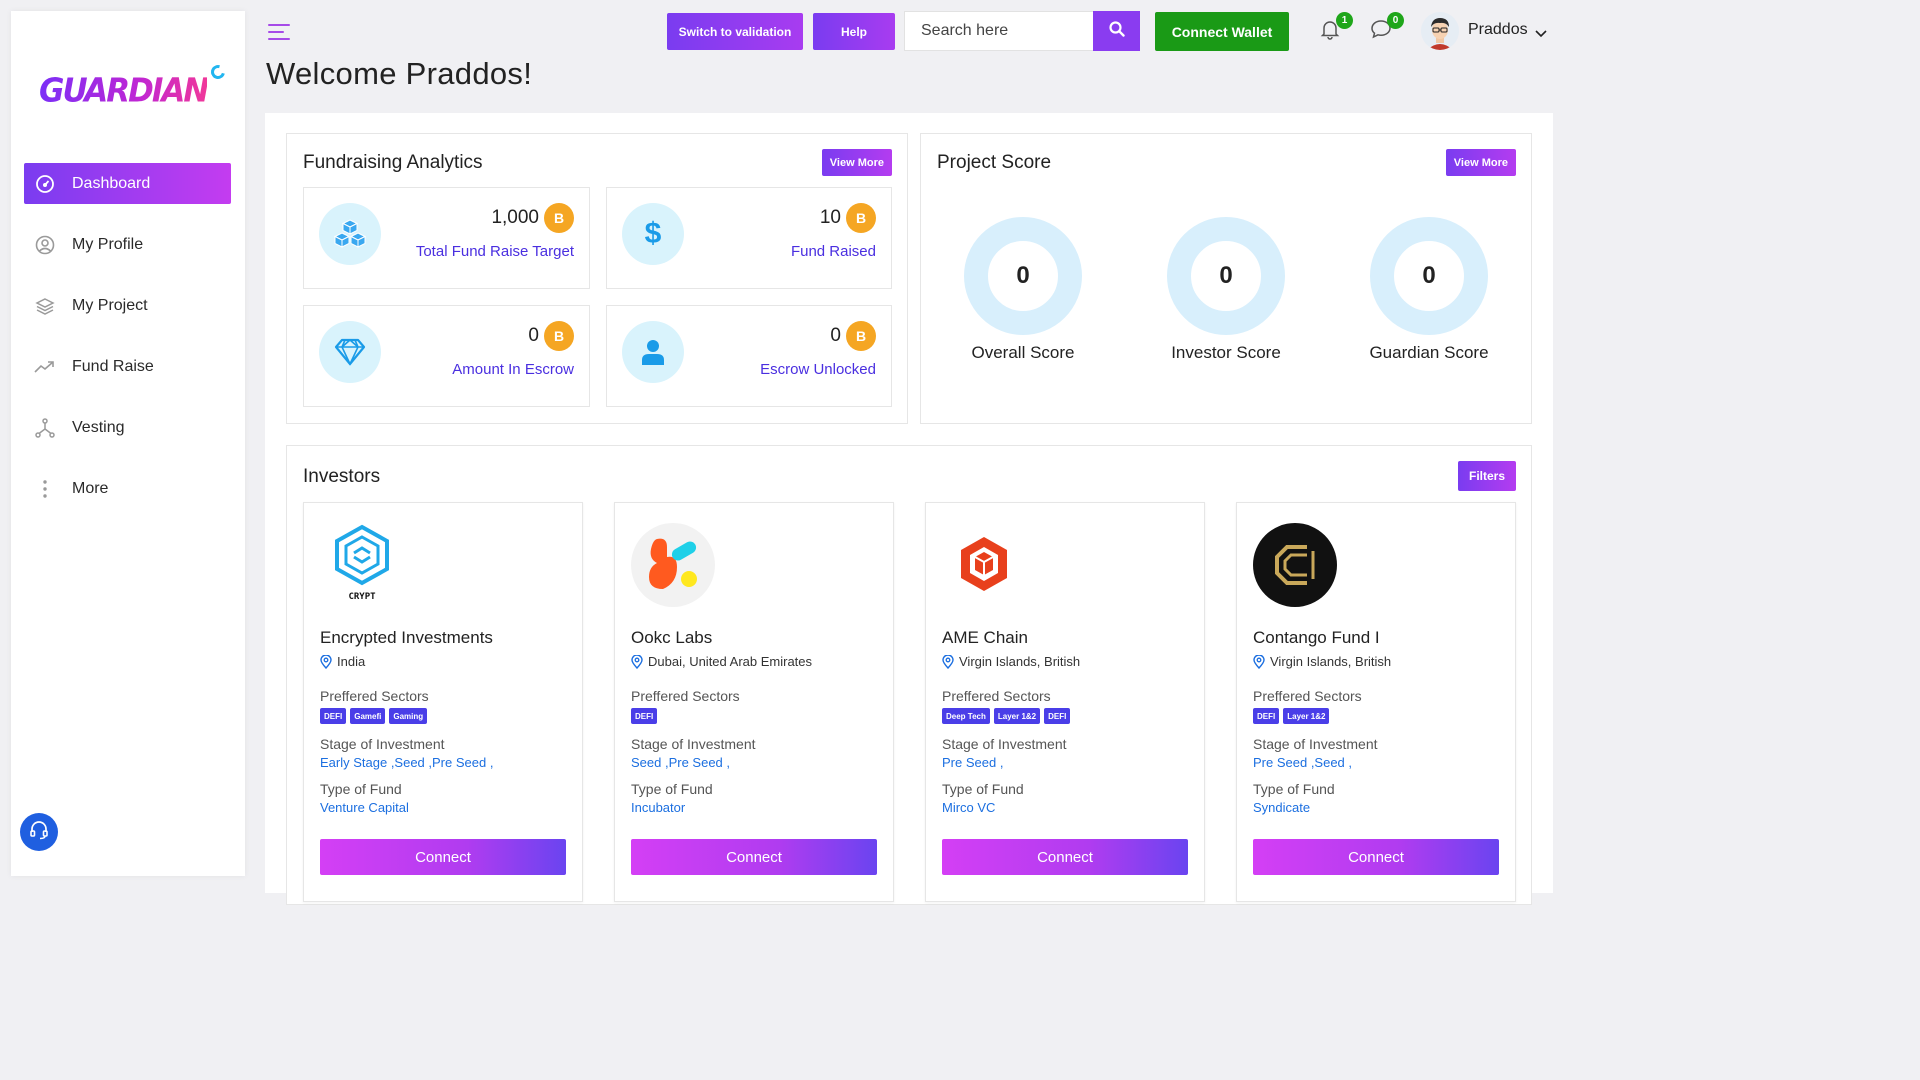 This screenshot has width=1920, height=1080. What do you see at coordinates (39, 832) in the screenshot?
I see `support-button` at bounding box center [39, 832].